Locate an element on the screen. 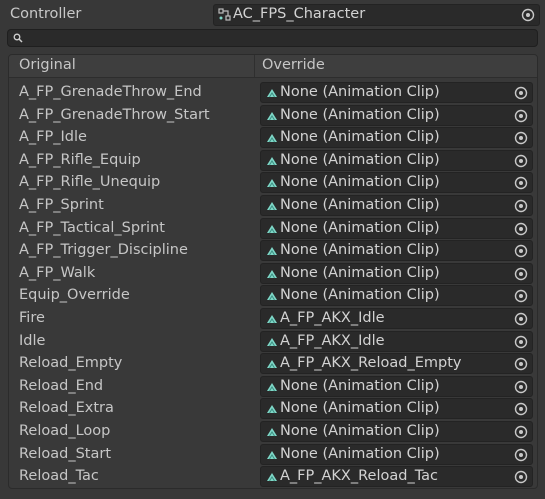 Image resolution: width=545 pixels, height=499 pixels. original-clip-name: Reload_Empty is located at coordinates (71, 363).